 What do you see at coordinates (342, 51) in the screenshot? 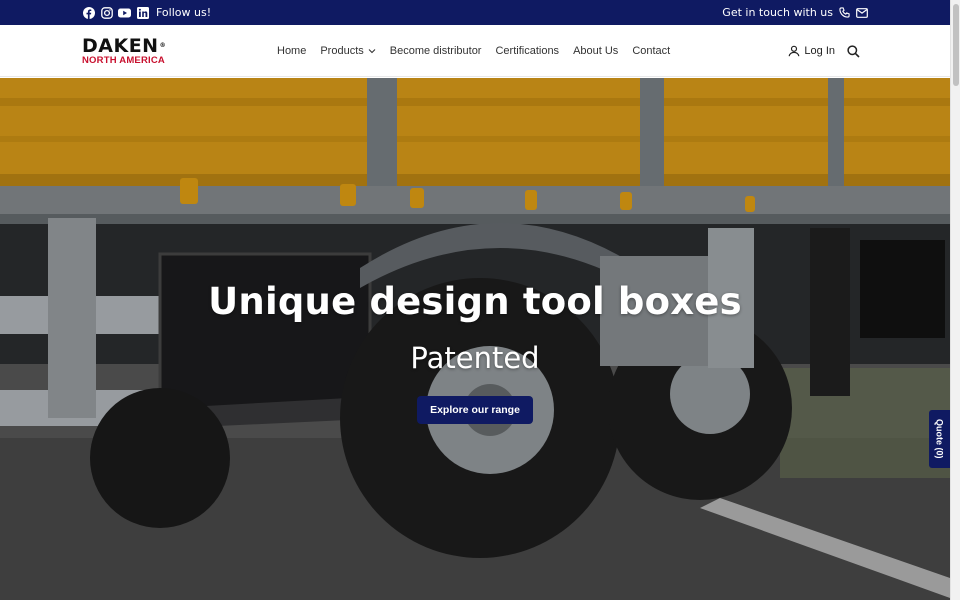
I see `nav-label: Products` at bounding box center [342, 51].